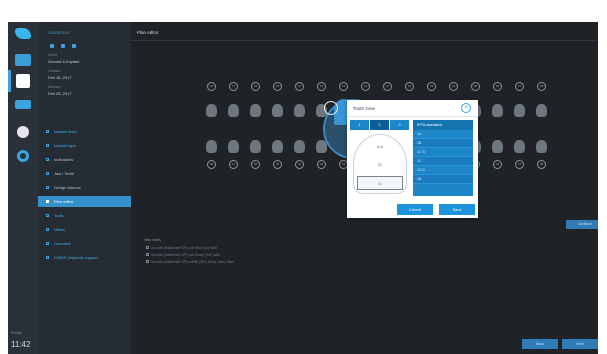 The image size is (607, 354). I want to click on tooth-zone-diagram: ICA ID IC, so click(380, 164).